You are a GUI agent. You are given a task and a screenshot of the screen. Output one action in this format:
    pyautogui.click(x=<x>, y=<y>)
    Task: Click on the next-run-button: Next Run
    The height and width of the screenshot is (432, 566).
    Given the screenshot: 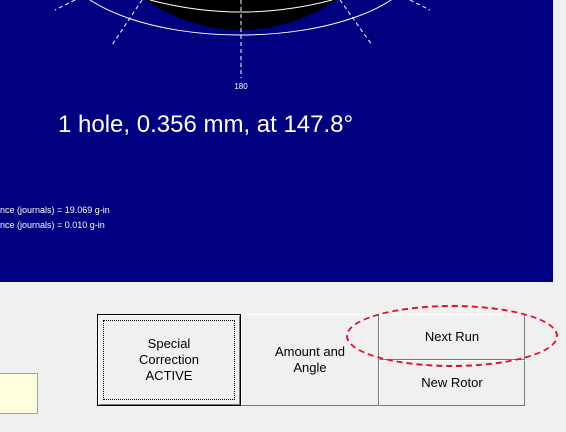 What is the action you would take?
    pyautogui.click(x=452, y=337)
    